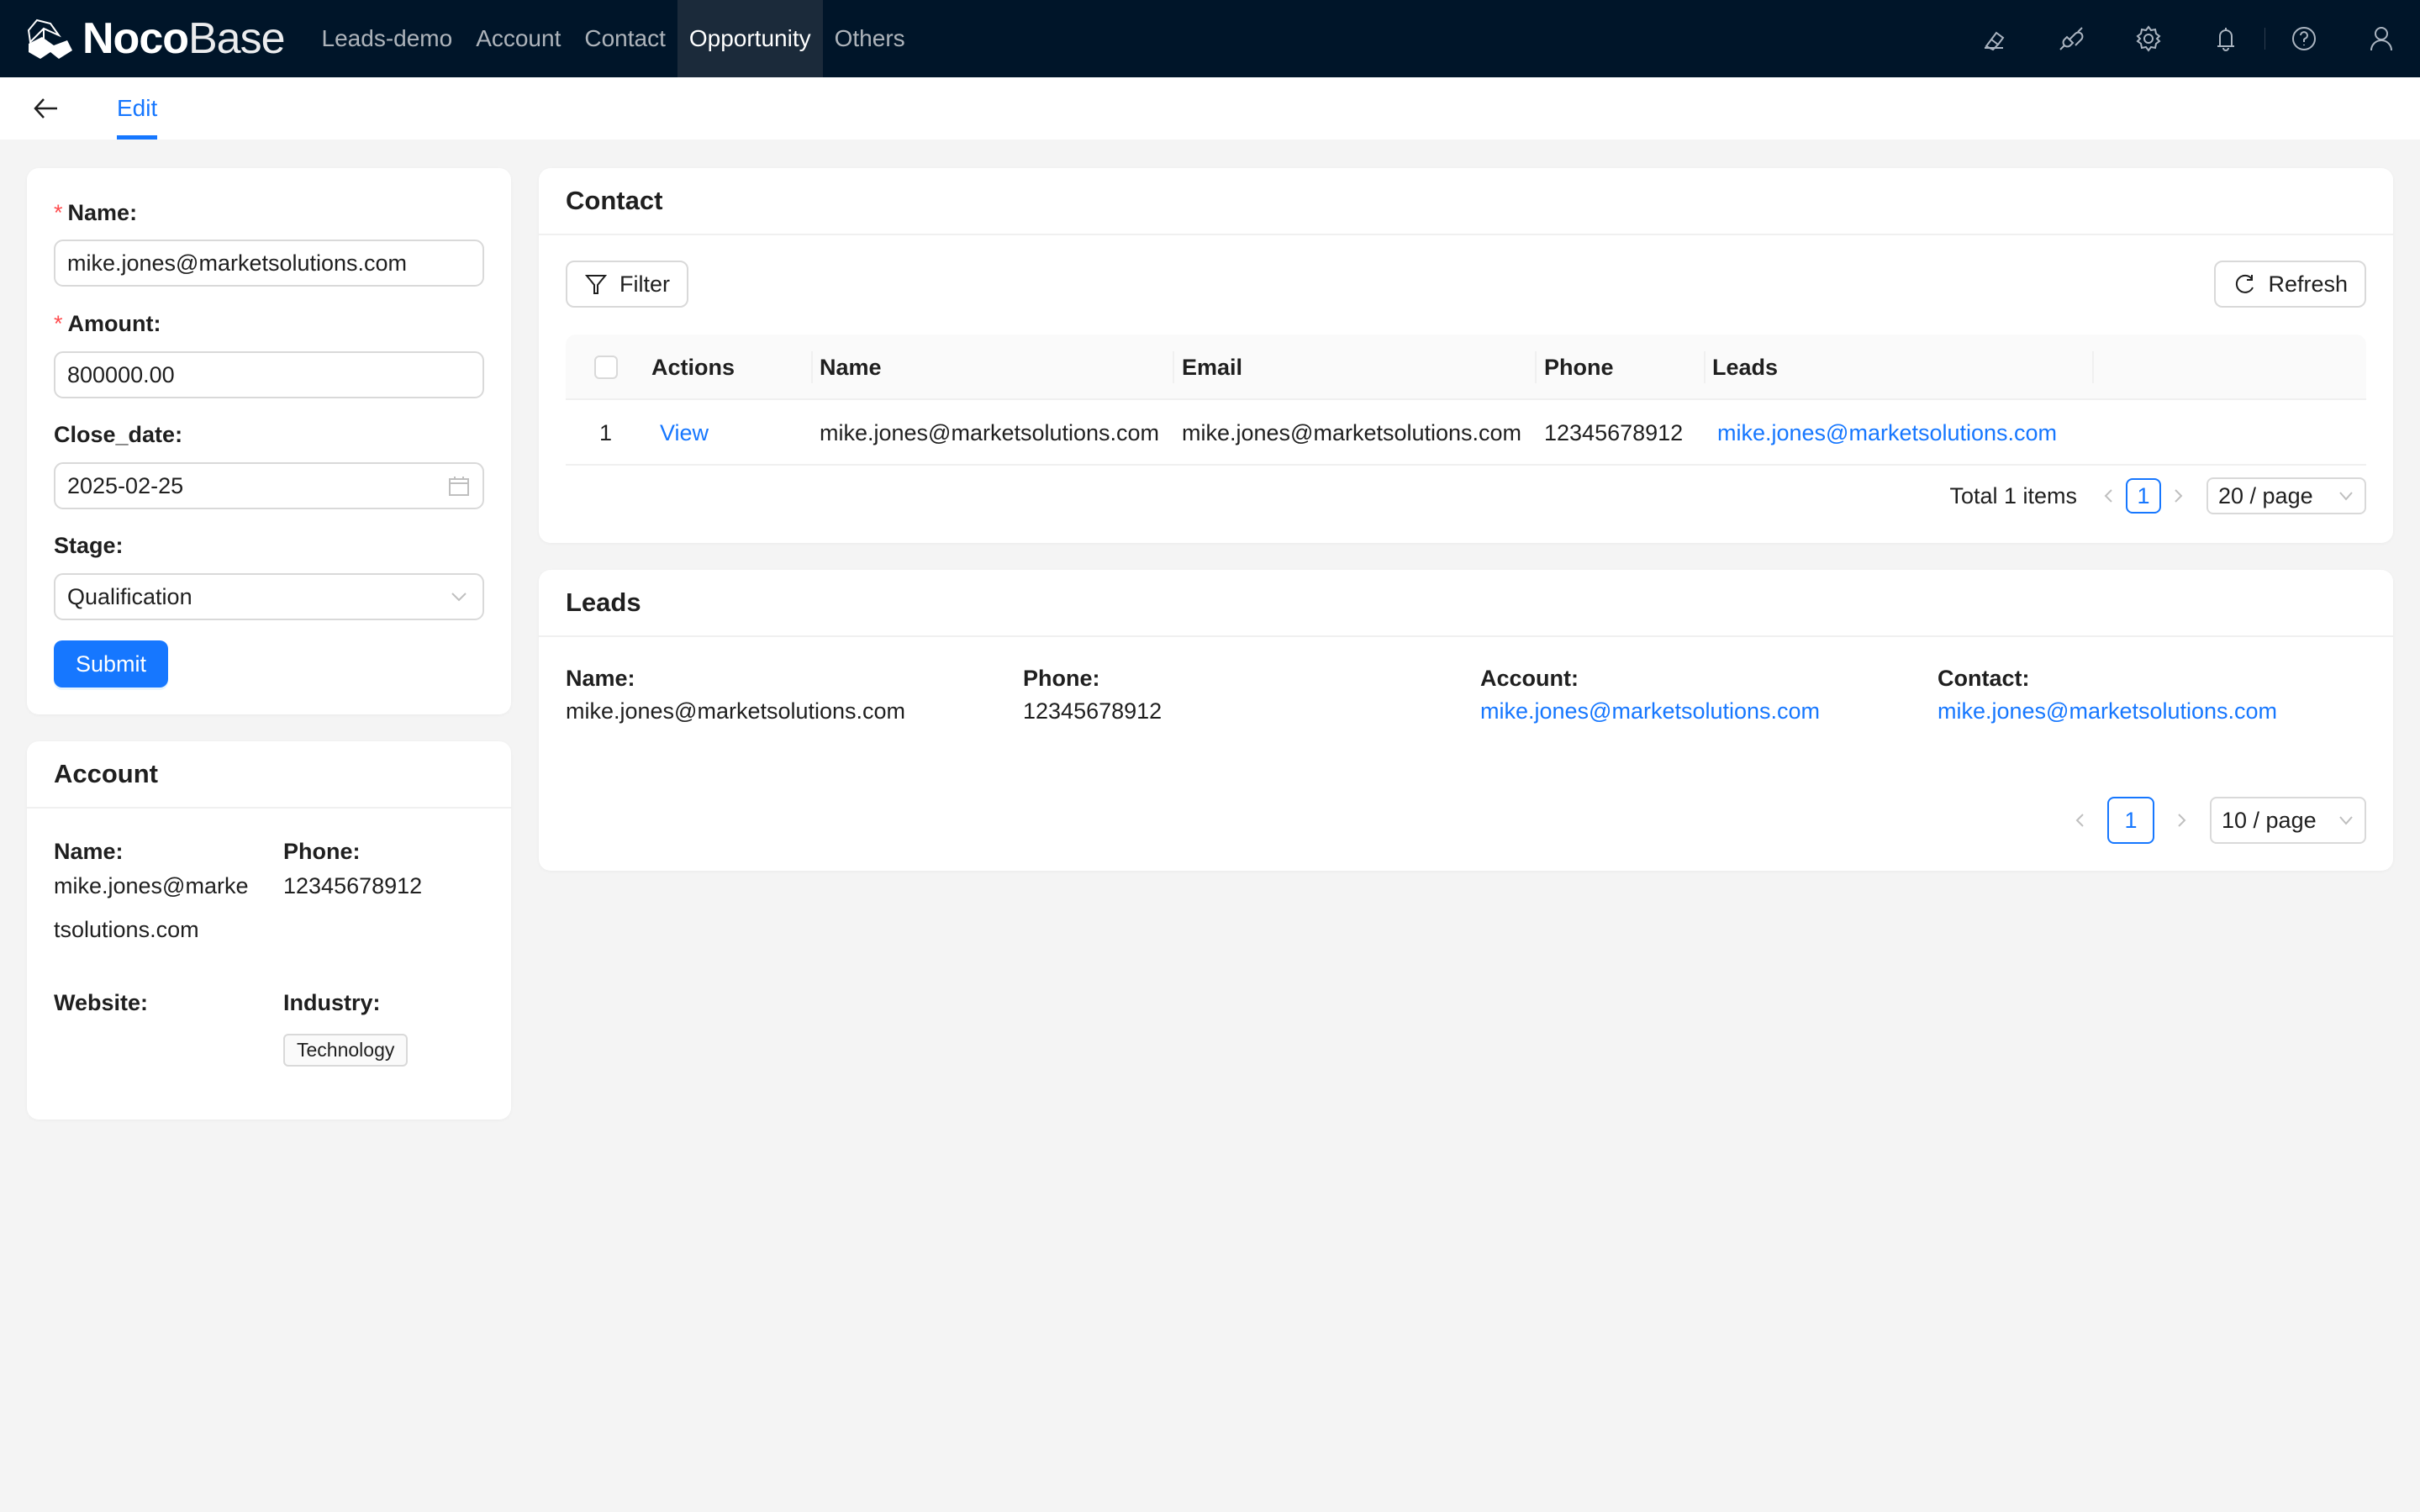  Describe the element at coordinates (693, 367) in the screenshot. I see `column-header-actions: Actions` at that location.